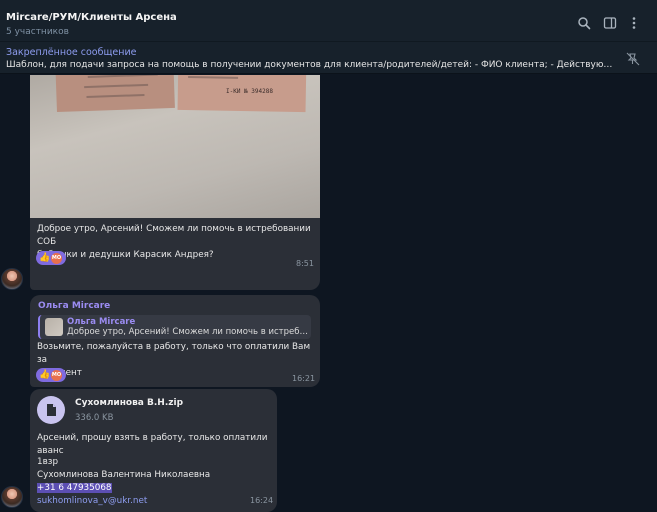 The width and height of the screenshot is (657, 512). What do you see at coordinates (175, 146) in the screenshot?
I see `message-photo: I-КИ № 394288` at bounding box center [175, 146].